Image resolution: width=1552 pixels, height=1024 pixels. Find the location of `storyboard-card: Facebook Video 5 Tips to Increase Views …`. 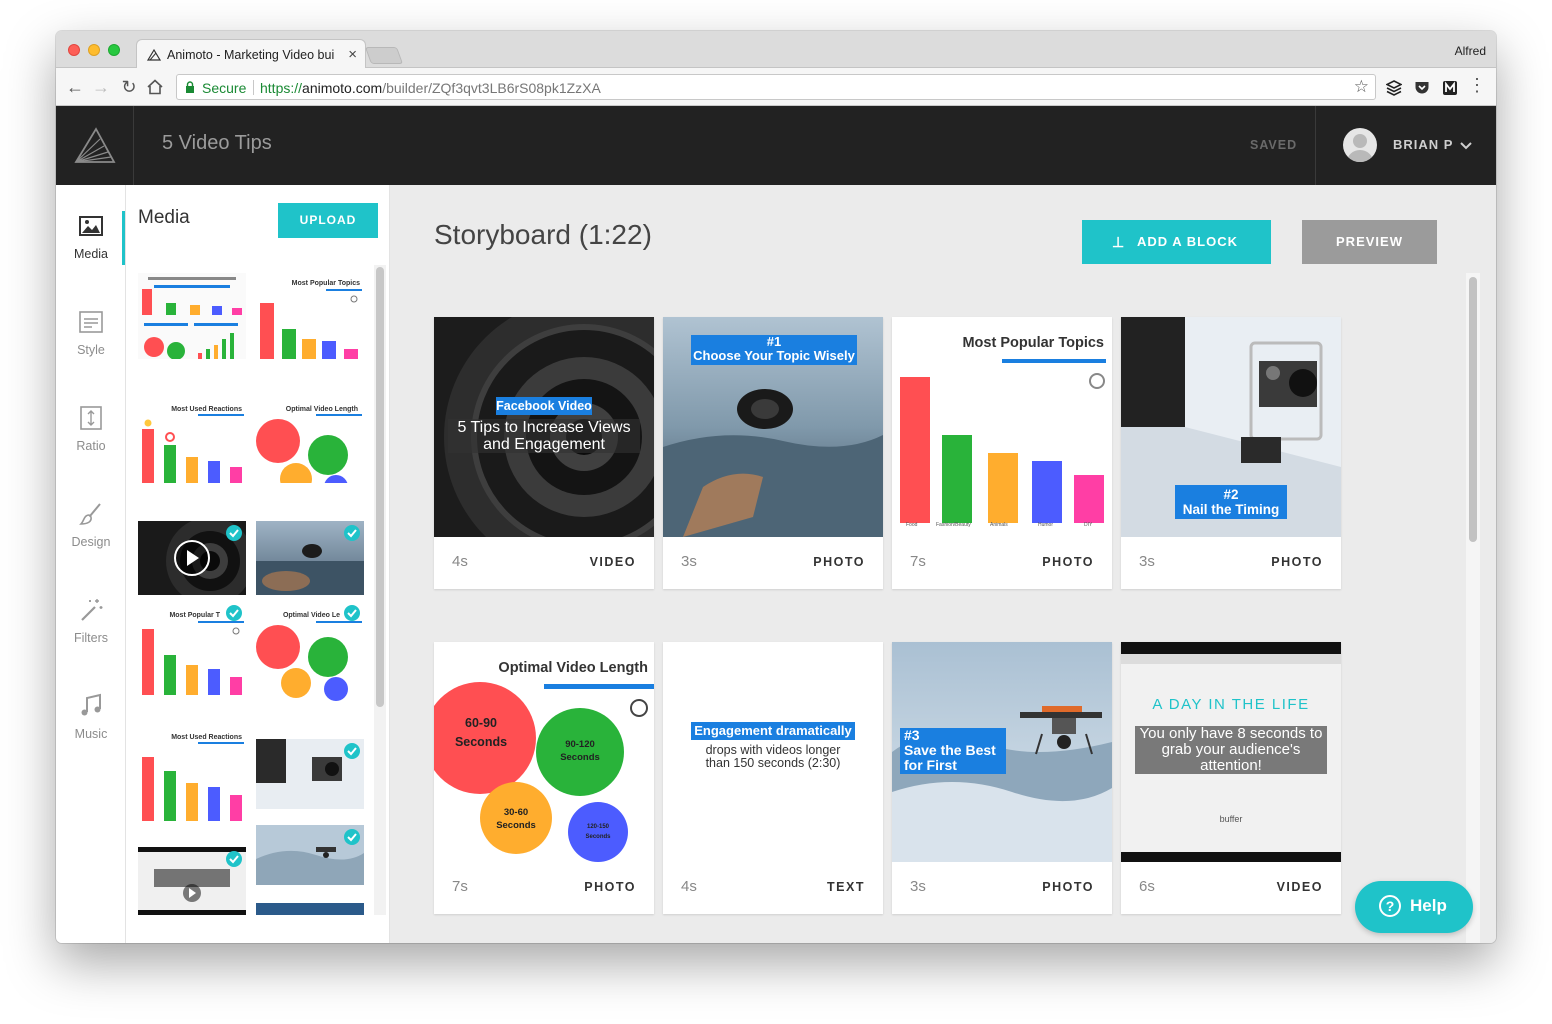

storyboard-card: Facebook Video 5 Tips to Increase Views … is located at coordinates (544, 453).